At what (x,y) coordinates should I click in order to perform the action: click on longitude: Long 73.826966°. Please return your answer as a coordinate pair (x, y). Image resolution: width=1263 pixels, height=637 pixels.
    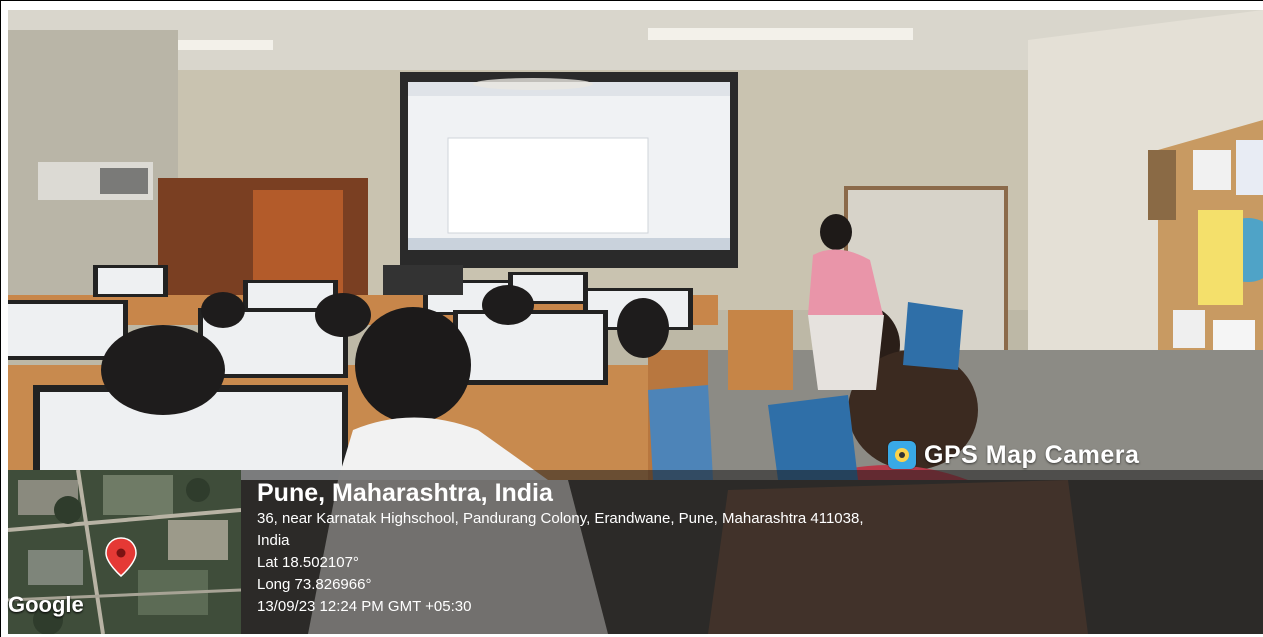
    Looking at the image, I should click on (314, 584).